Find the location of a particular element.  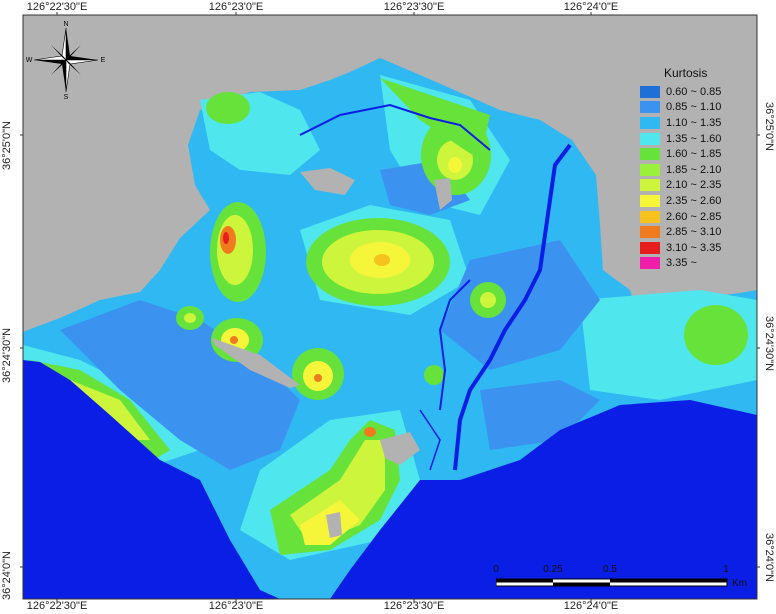

hotspot-small is located at coordinates (434, 375).